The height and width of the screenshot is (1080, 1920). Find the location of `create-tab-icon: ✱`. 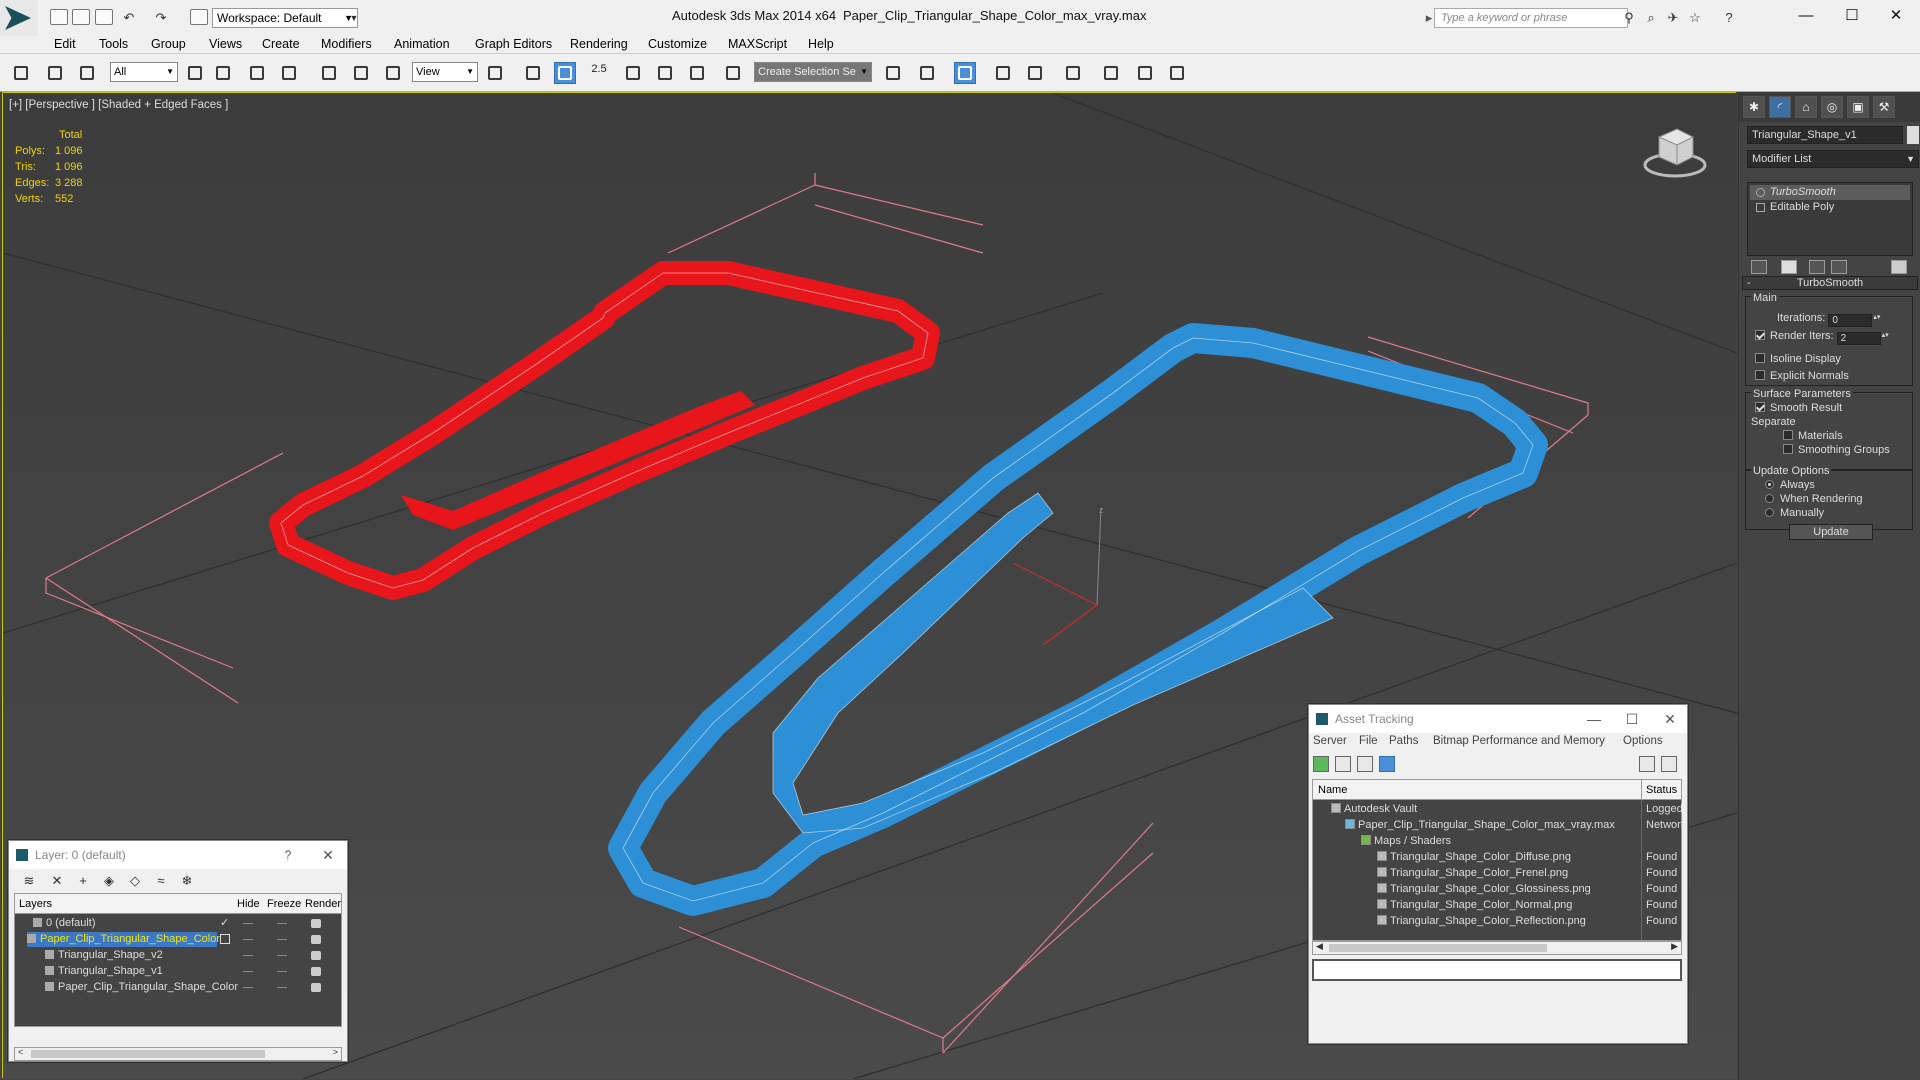

create-tab-icon: ✱ is located at coordinates (1754, 107).